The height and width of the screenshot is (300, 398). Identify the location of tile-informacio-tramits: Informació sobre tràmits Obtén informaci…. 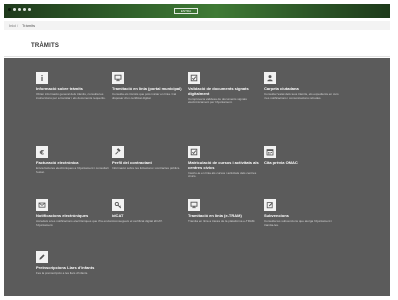
(74, 86).